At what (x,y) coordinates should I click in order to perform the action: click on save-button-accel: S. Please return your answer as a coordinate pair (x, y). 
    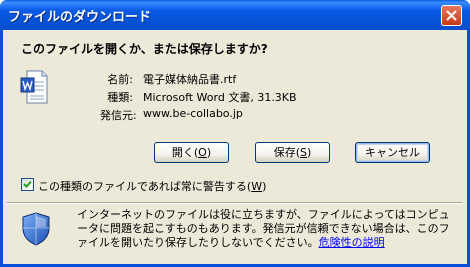
    Looking at the image, I should click on (303, 152).